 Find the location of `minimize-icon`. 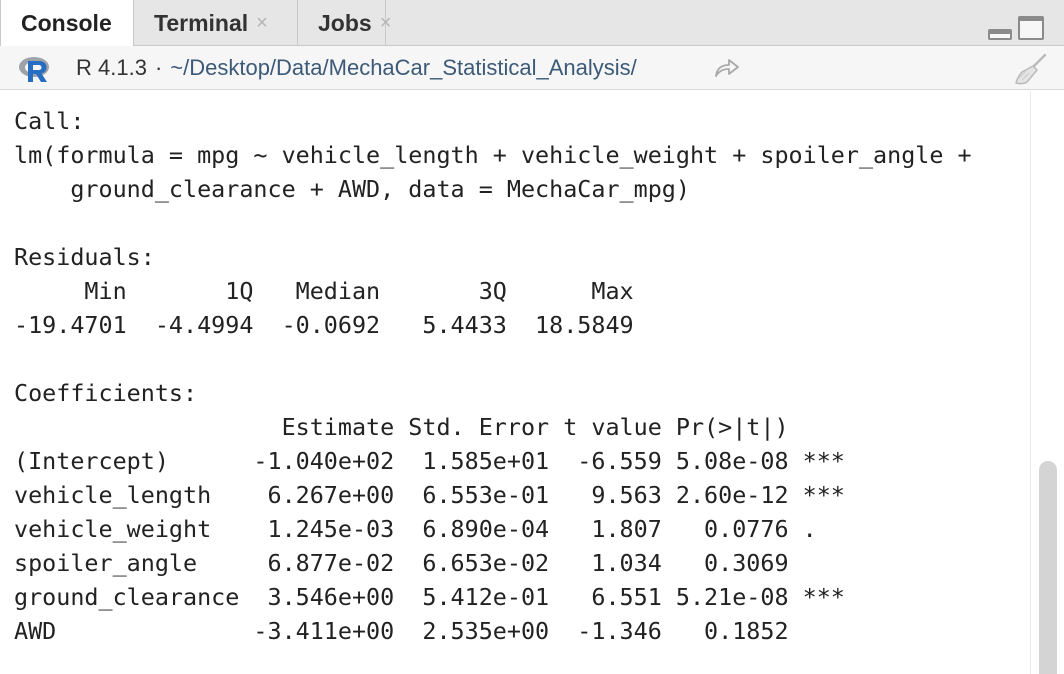

minimize-icon is located at coordinates (1000, 34).